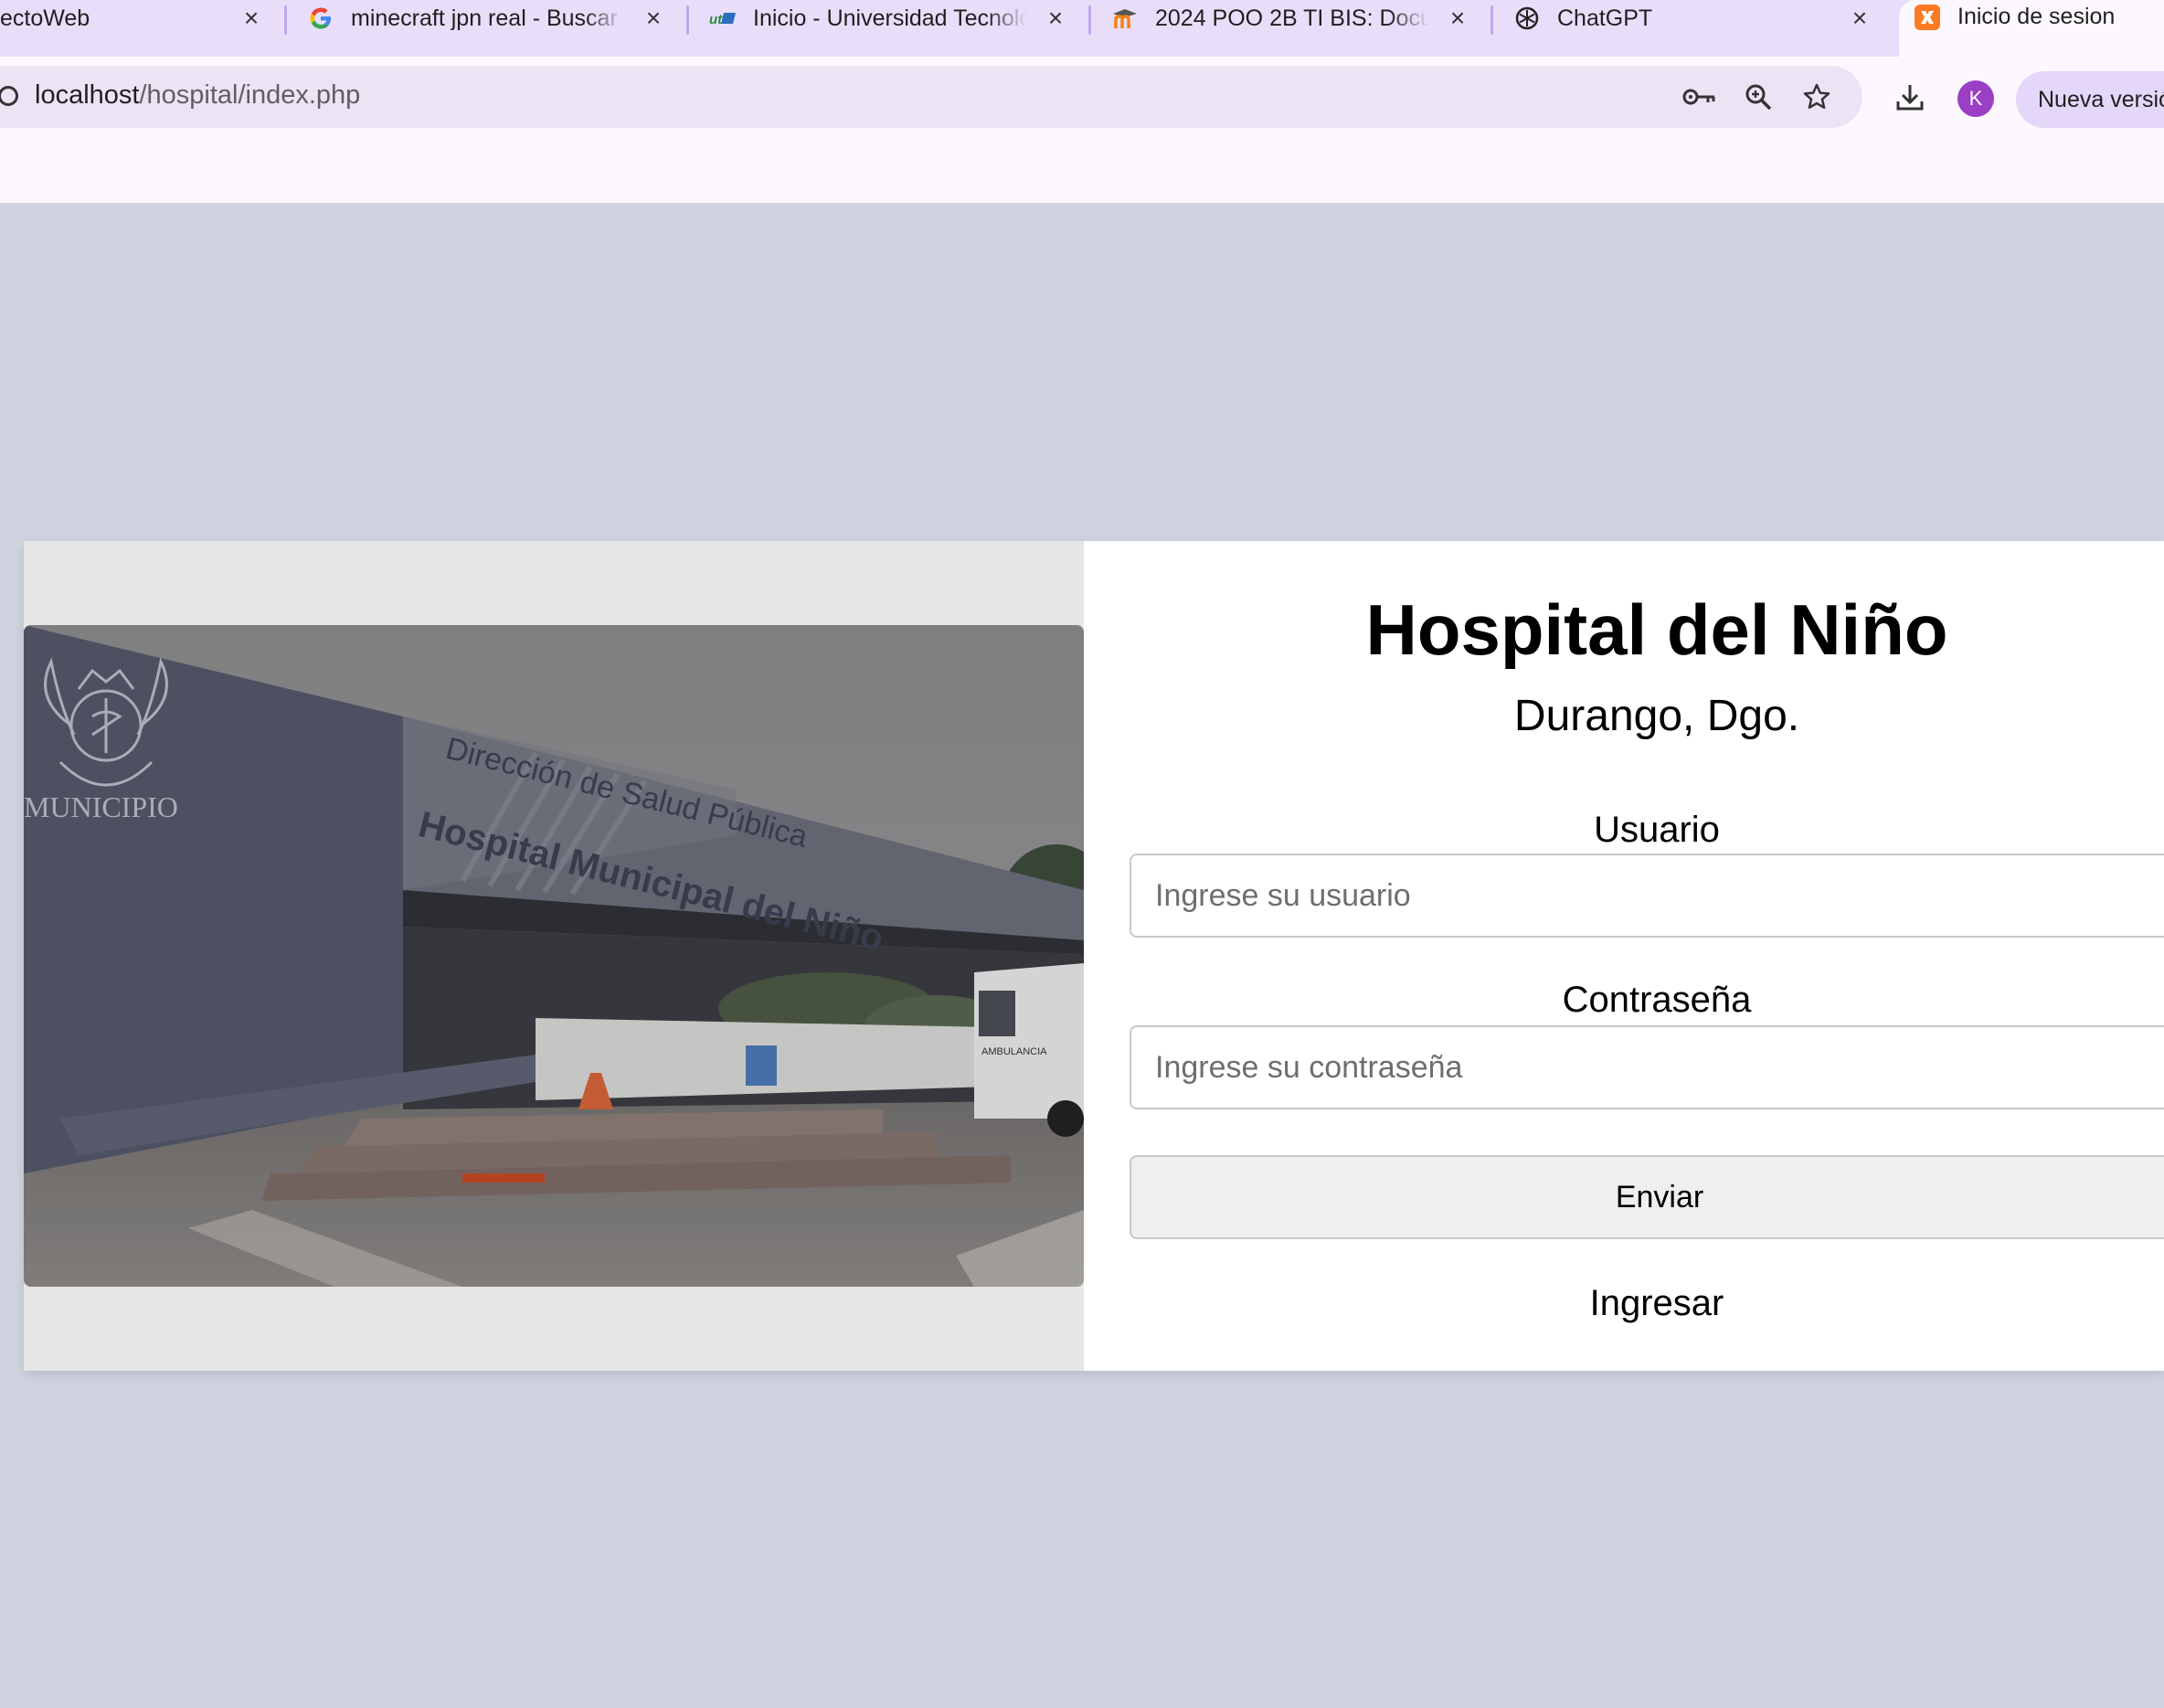 The image size is (2164, 1708). What do you see at coordinates (1656, 716) in the screenshot?
I see `page-subtitle: Durango, Dgo.` at bounding box center [1656, 716].